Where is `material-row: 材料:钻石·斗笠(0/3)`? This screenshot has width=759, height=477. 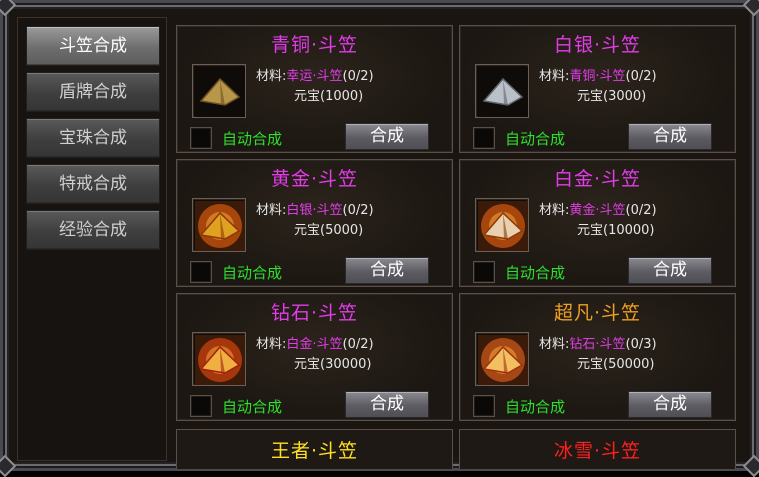
material-row: 材料:钻石·斗笠(0/3) is located at coordinates (598, 342).